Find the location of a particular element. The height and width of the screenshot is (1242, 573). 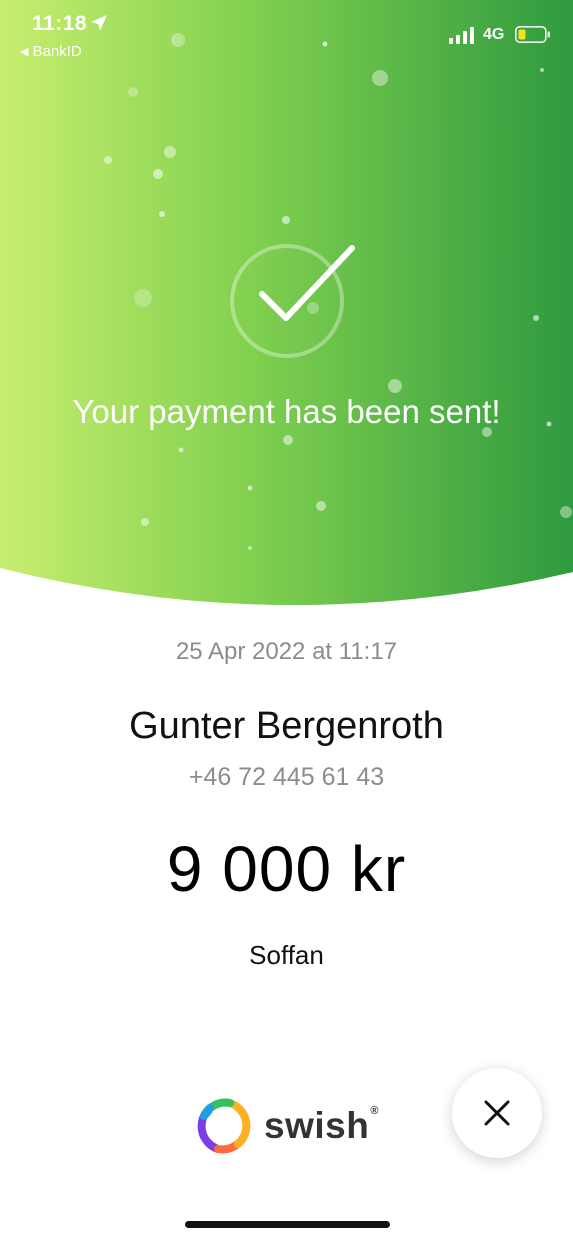

swish-logo: swish® is located at coordinates (287, 1126).